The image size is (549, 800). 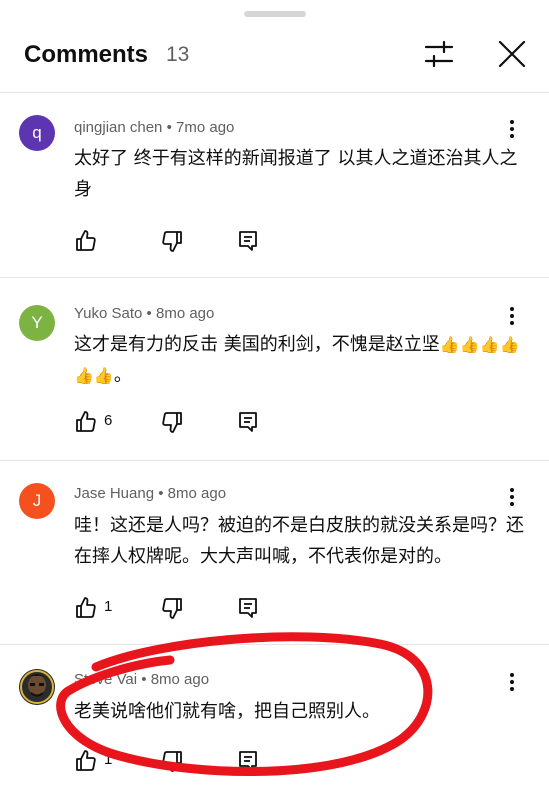 I want to click on comment-actions: 6, so click(x=174, y=422).